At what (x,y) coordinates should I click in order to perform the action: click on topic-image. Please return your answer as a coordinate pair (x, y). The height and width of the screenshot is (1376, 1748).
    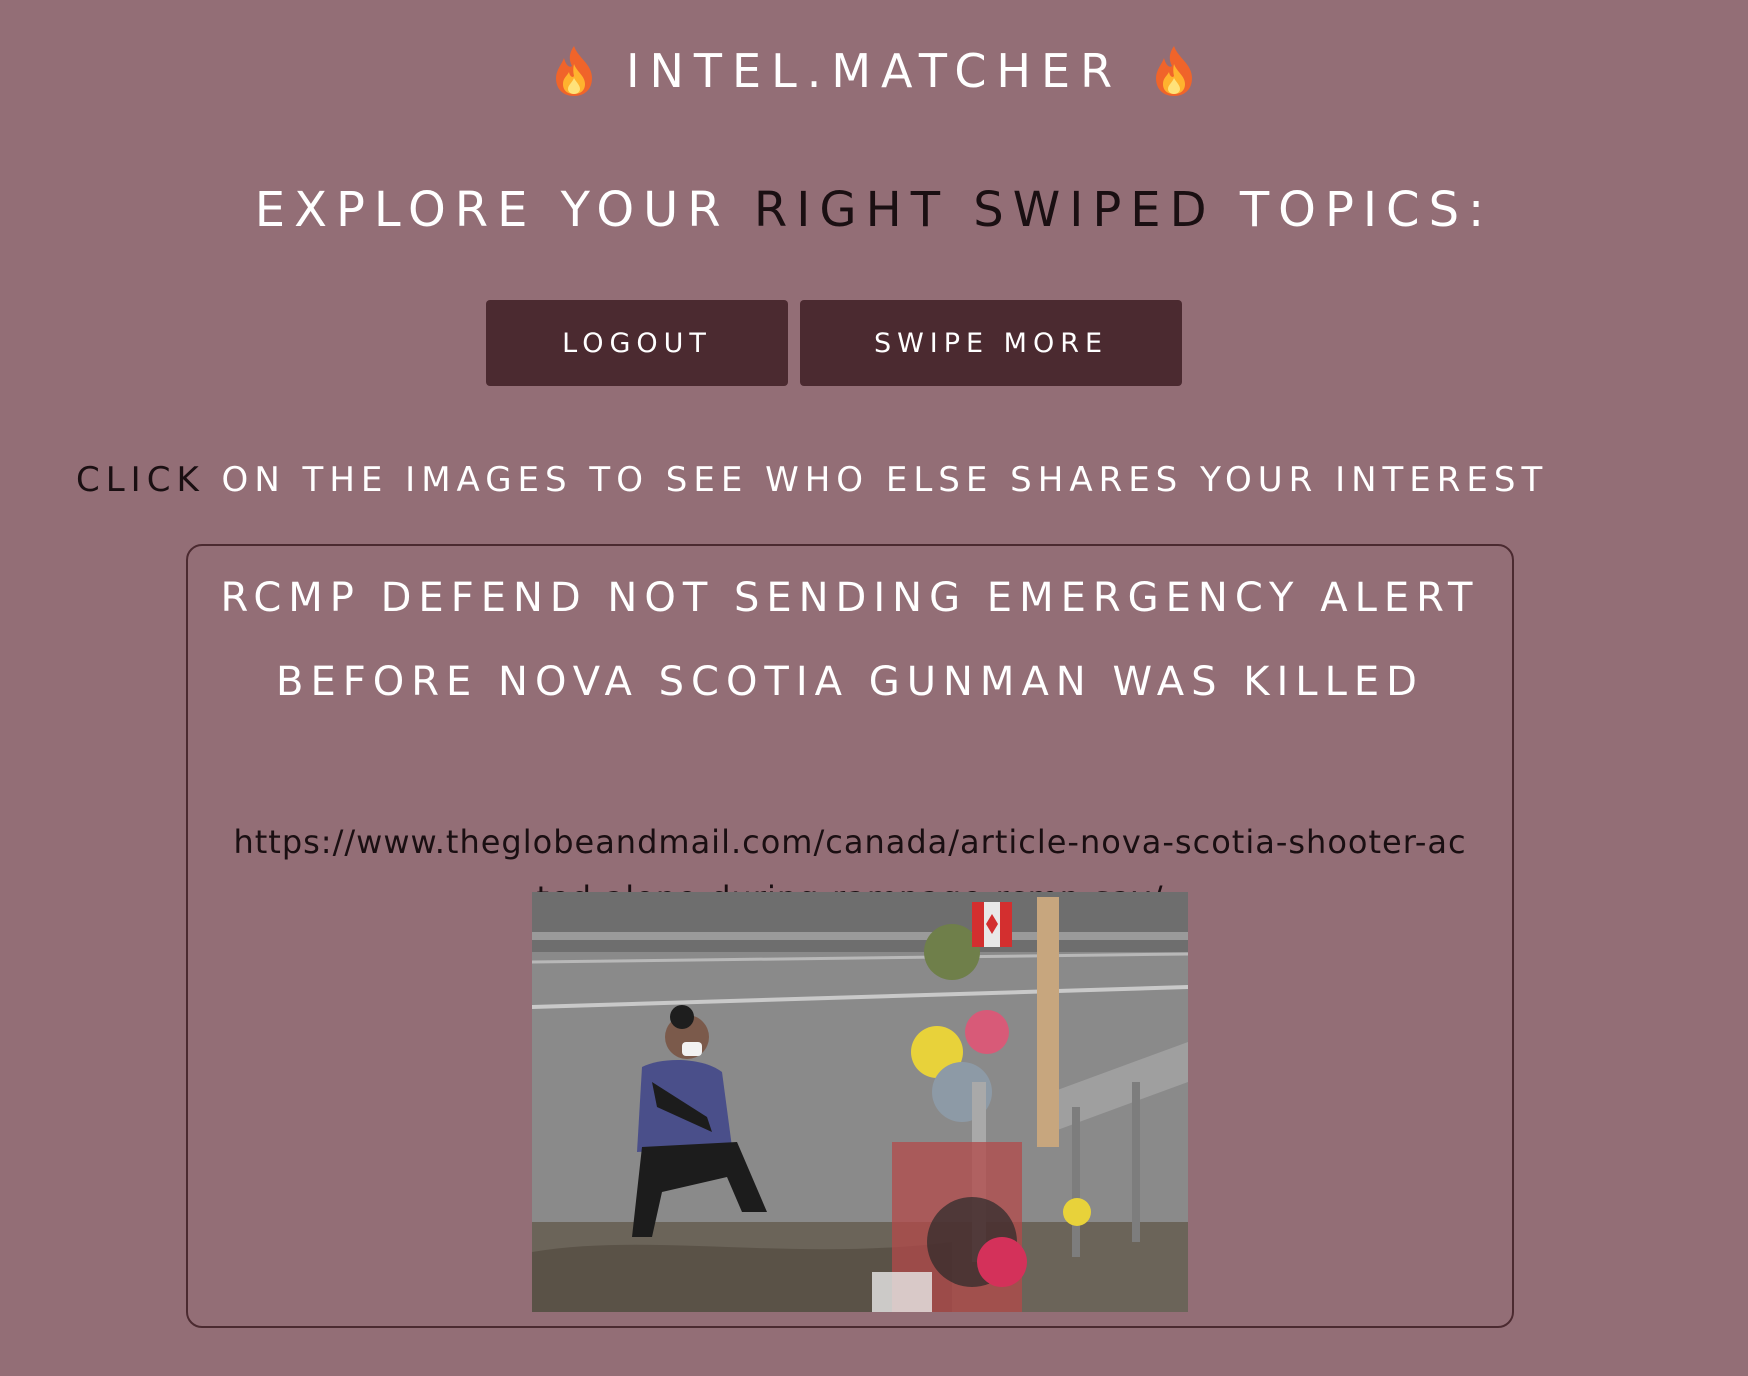
    Looking at the image, I should click on (860, 1102).